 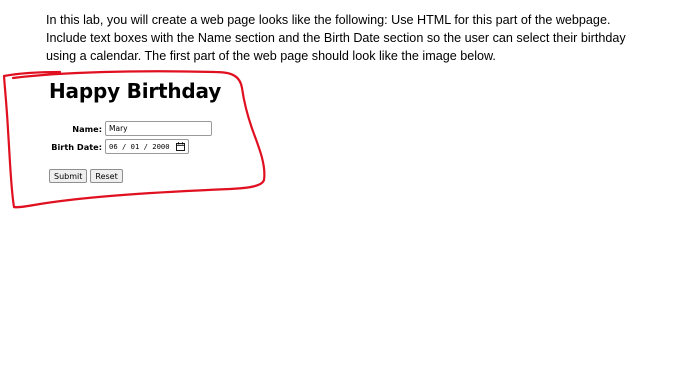 What do you see at coordinates (135, 91) in the screenshot?
I see `page-title: Happy Birthday` at bounding box center [135, 91].